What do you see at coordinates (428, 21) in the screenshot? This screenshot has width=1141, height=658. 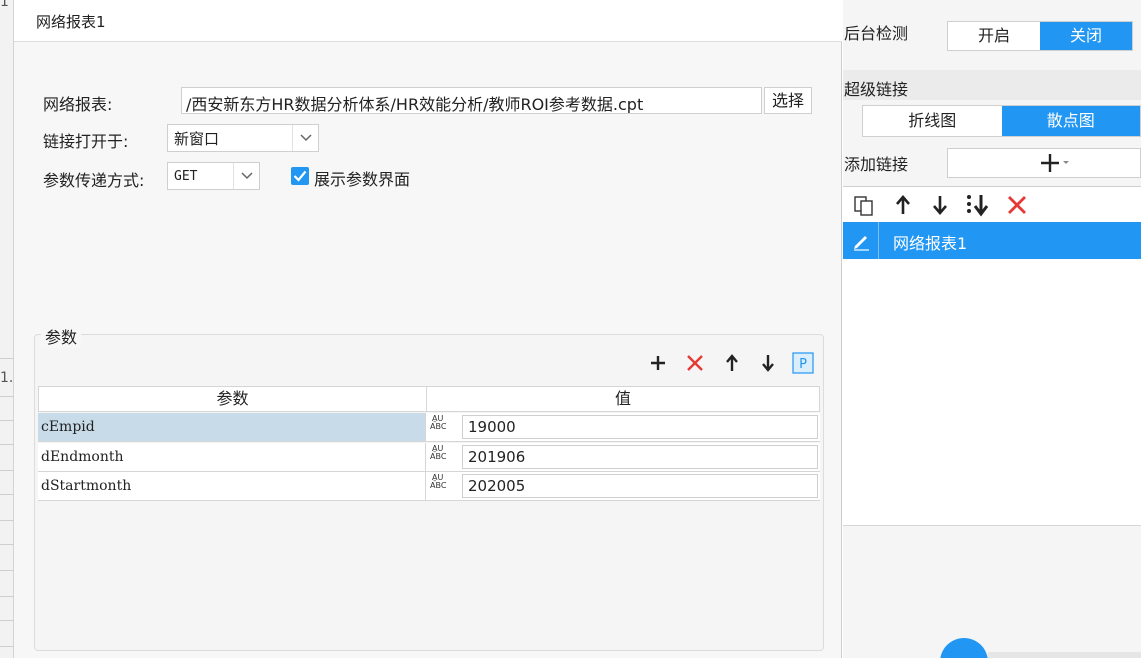 I see `dialog-title-bar: 网络报表1` at bounding box center [428, 21].